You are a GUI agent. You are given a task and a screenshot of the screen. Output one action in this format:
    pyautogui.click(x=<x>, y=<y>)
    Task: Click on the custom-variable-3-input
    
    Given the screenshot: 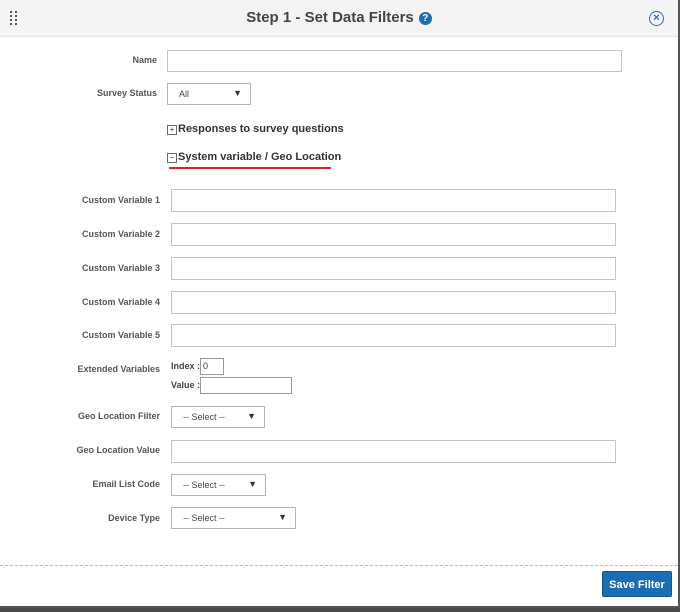 What is the action you would take?
    pyautogui.click(x=393, y=268)
    